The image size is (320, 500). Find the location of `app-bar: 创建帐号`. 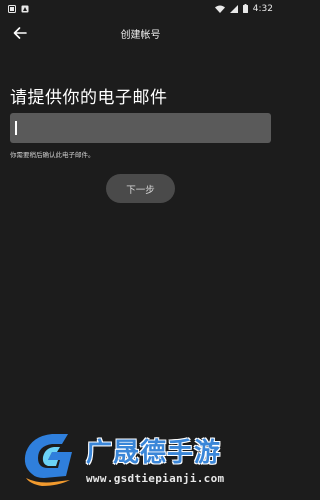

app-bar: 创建帐号 is located at coordinates (140, 33).